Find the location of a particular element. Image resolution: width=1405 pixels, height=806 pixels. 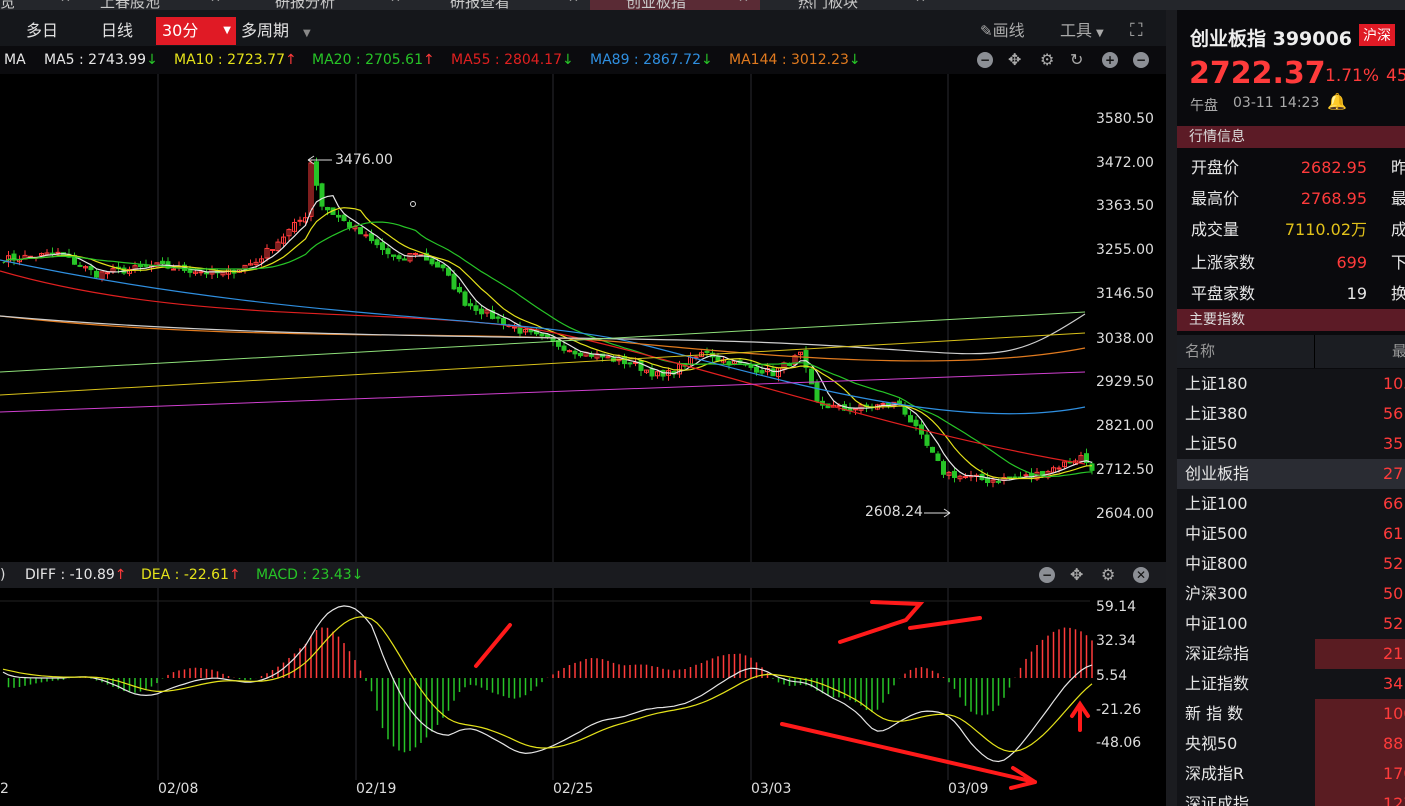

ma10-text: MA10 : 2723.77 is located at coordinates (229, 60).